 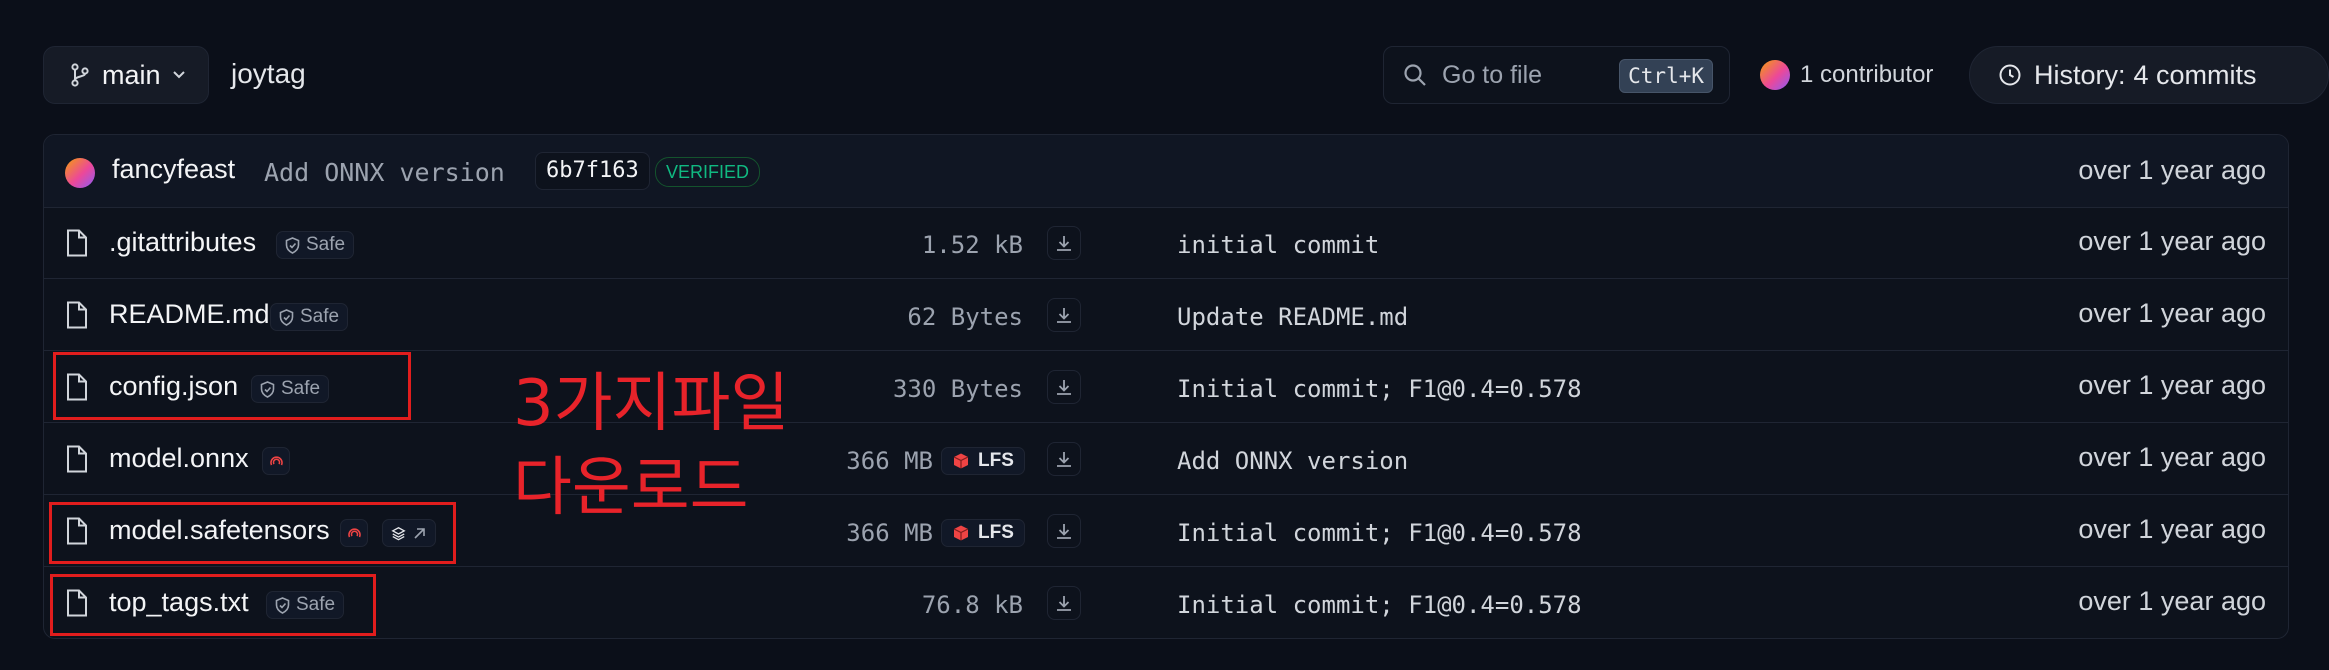 What do you see at coordinates (1867, 74) in the screenshot?
I see `contributors-label: 1 contributor` at bounding box center [1867, 74].